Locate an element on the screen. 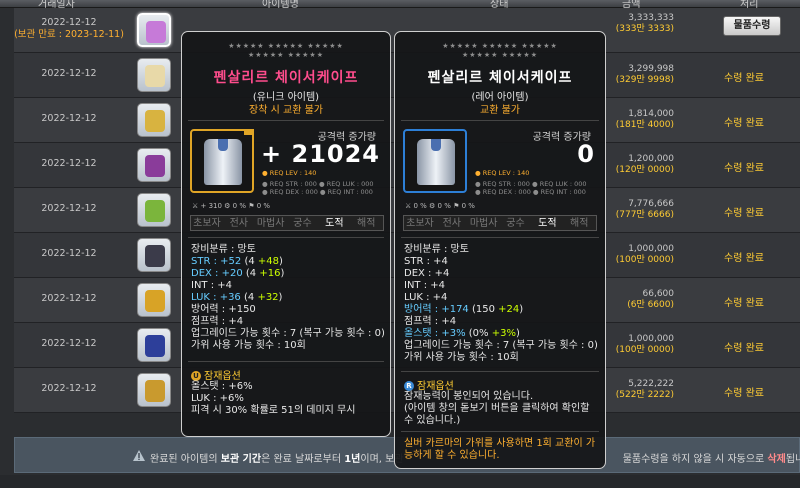 The width and height of the screenshot is (800, 488). shoes-icon is located at coordinates (155, 346).